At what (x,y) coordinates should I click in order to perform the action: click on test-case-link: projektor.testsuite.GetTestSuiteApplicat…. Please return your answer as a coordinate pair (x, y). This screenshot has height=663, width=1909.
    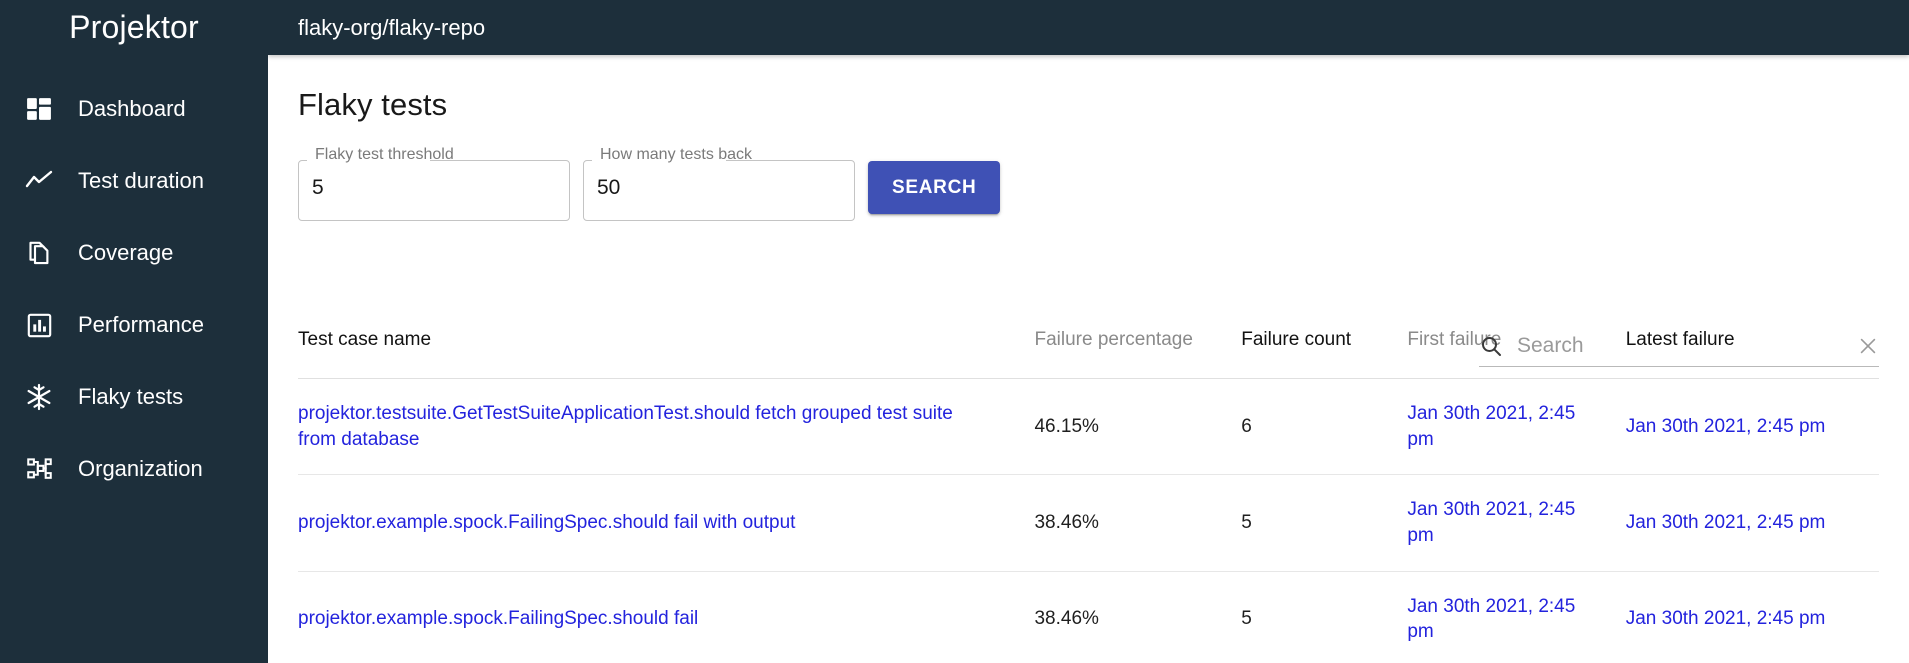
    Looking at the image, I should click on (625, 426).